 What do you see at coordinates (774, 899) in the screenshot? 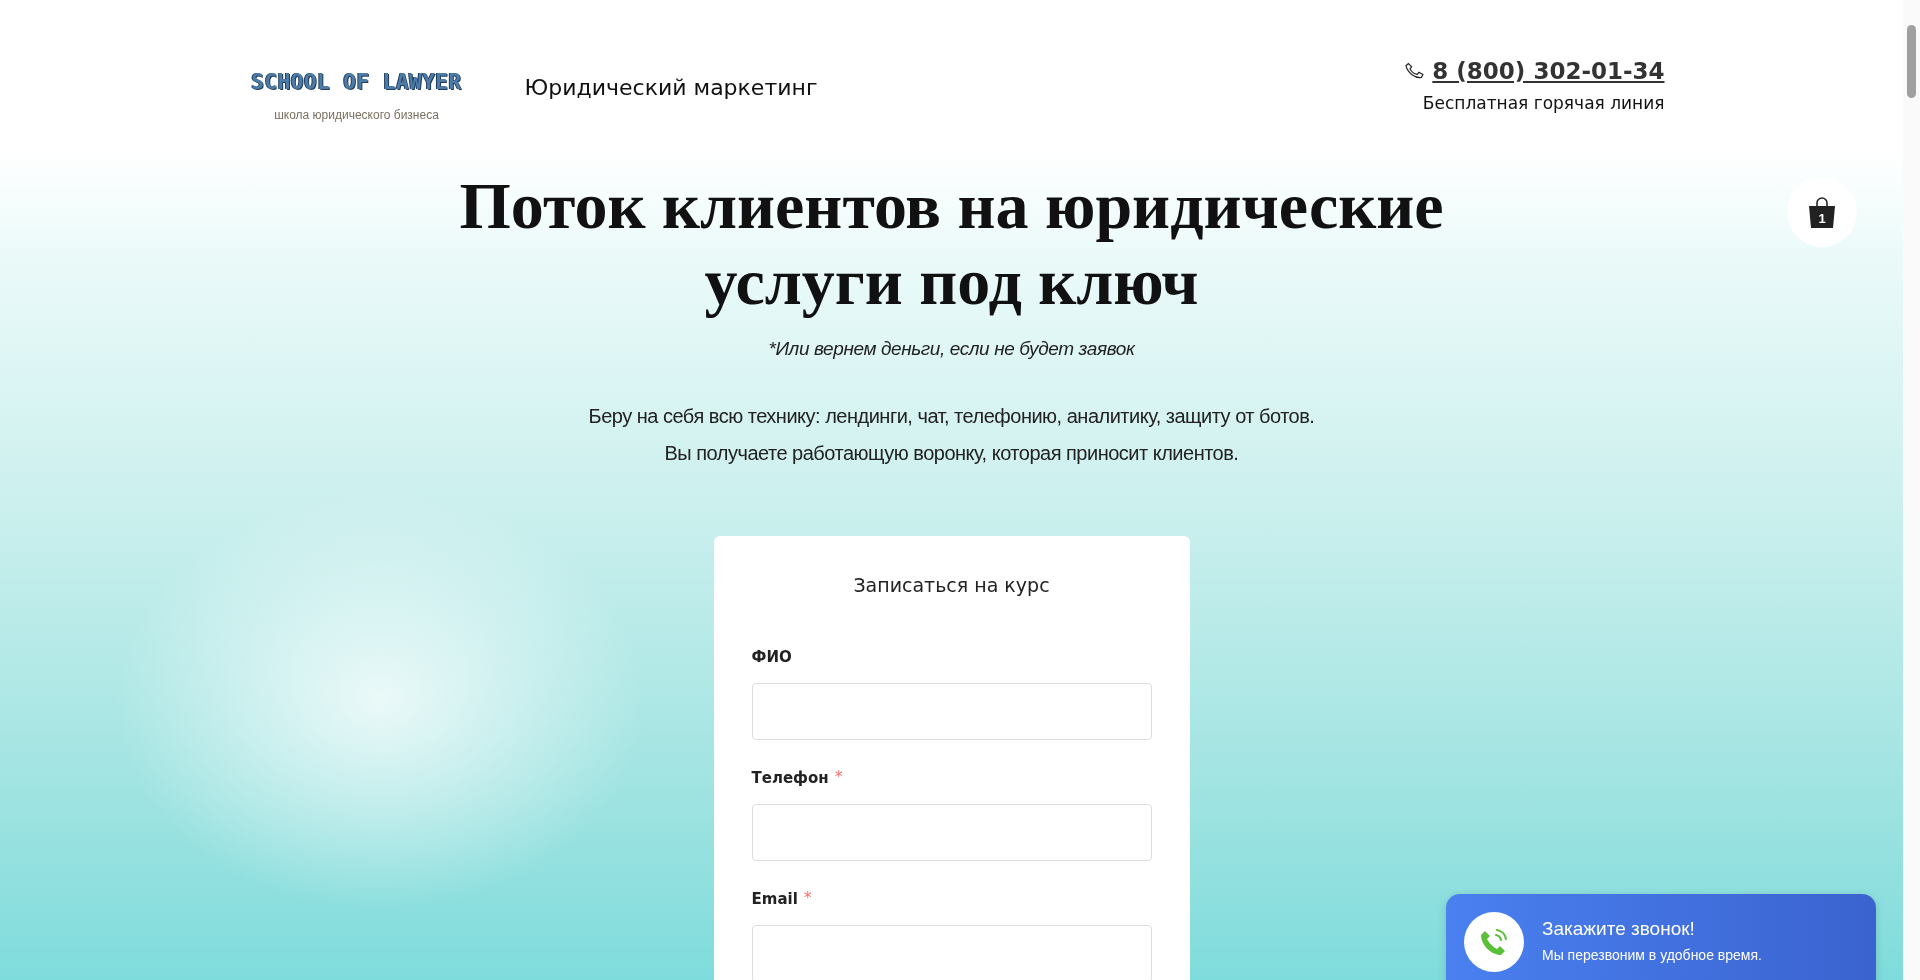
I see `field-label: Email` at bounding box center [774, 899].